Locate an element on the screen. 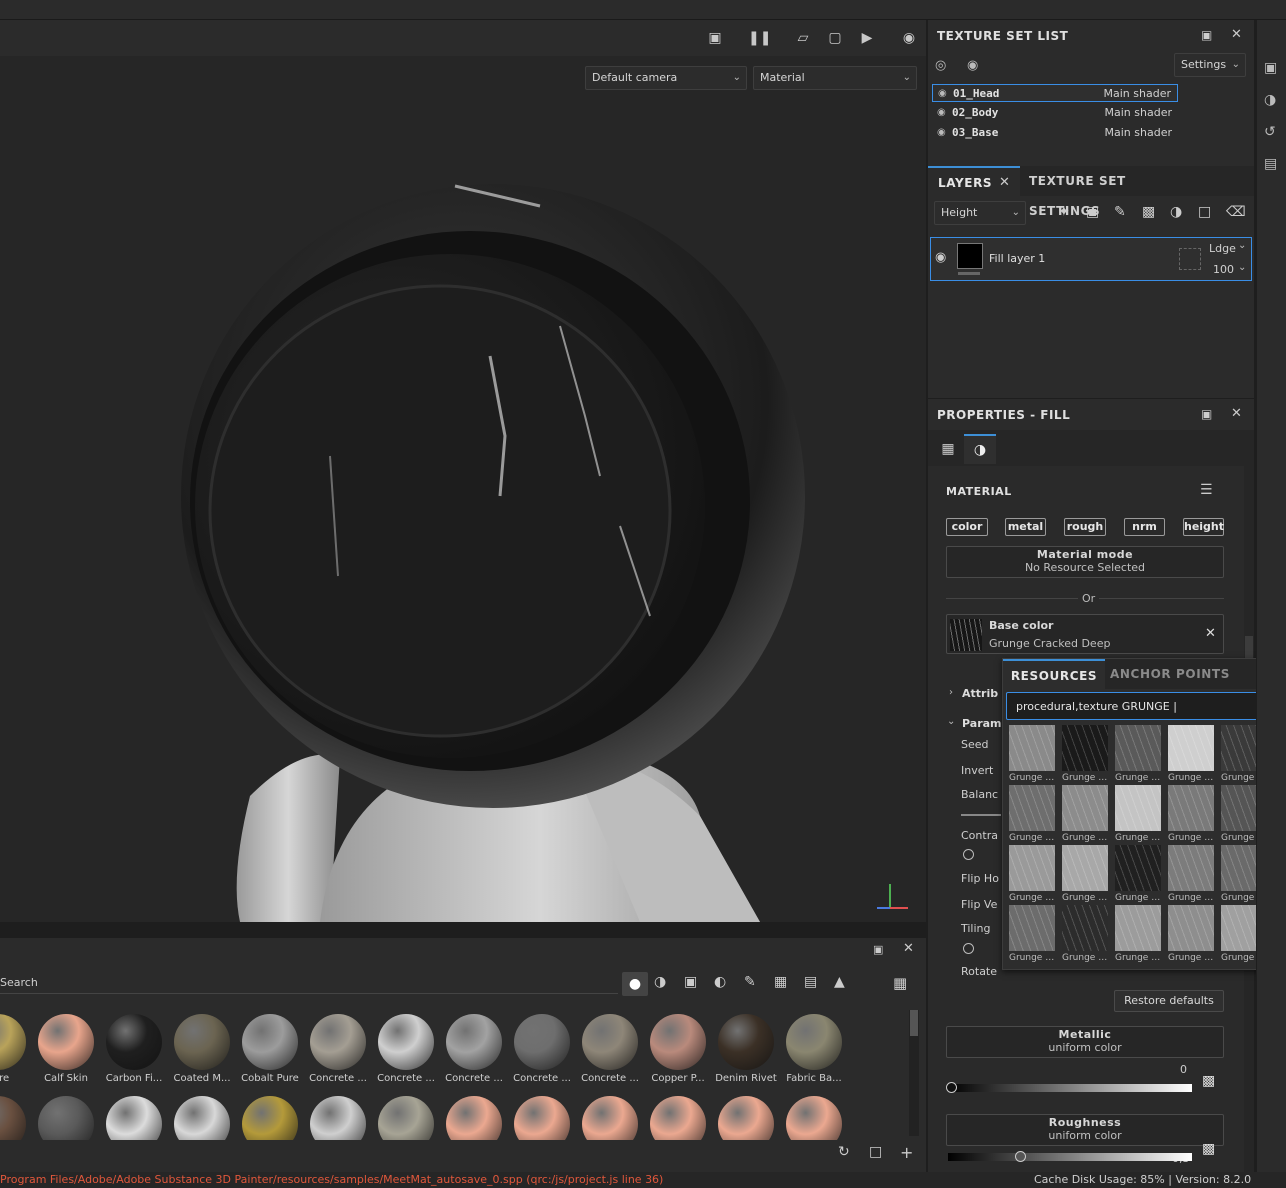 Image resolution: width=1286 pixels, height=1188 pixels. add-icon: + is located at coordinates (906, 1152).